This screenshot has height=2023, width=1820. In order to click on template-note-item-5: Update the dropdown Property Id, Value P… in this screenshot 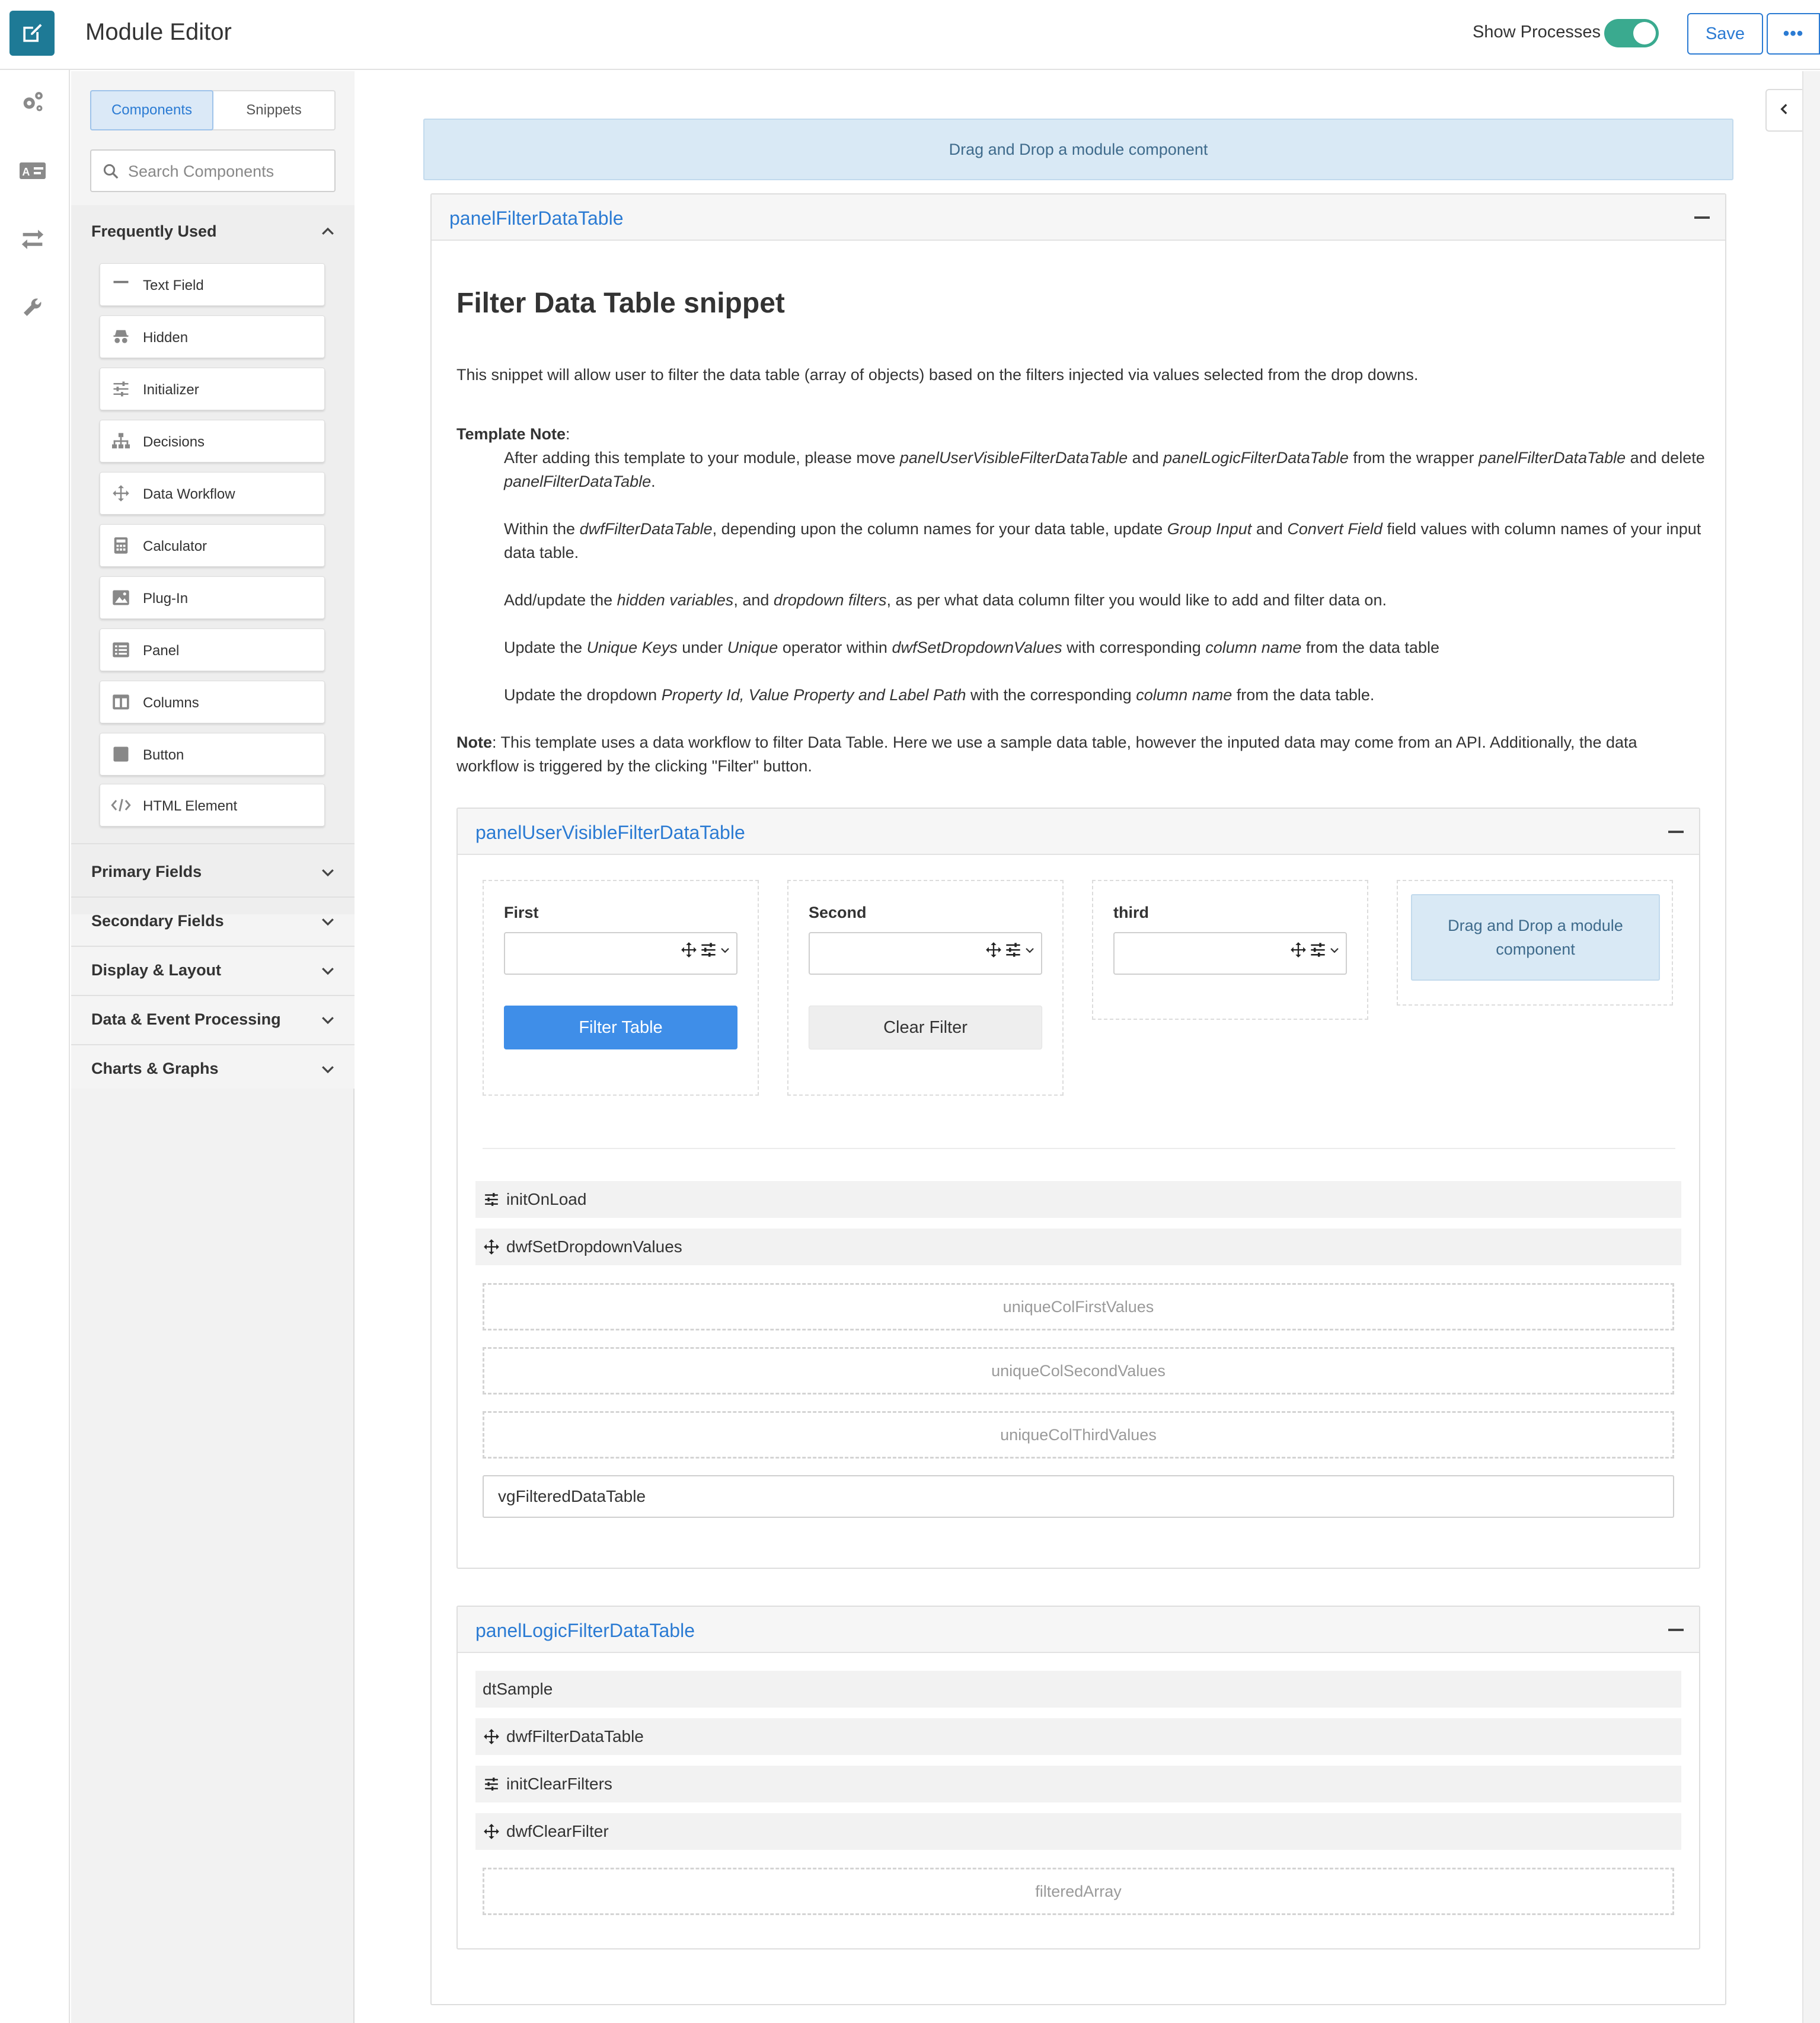, I will do `click(940, 695)`.